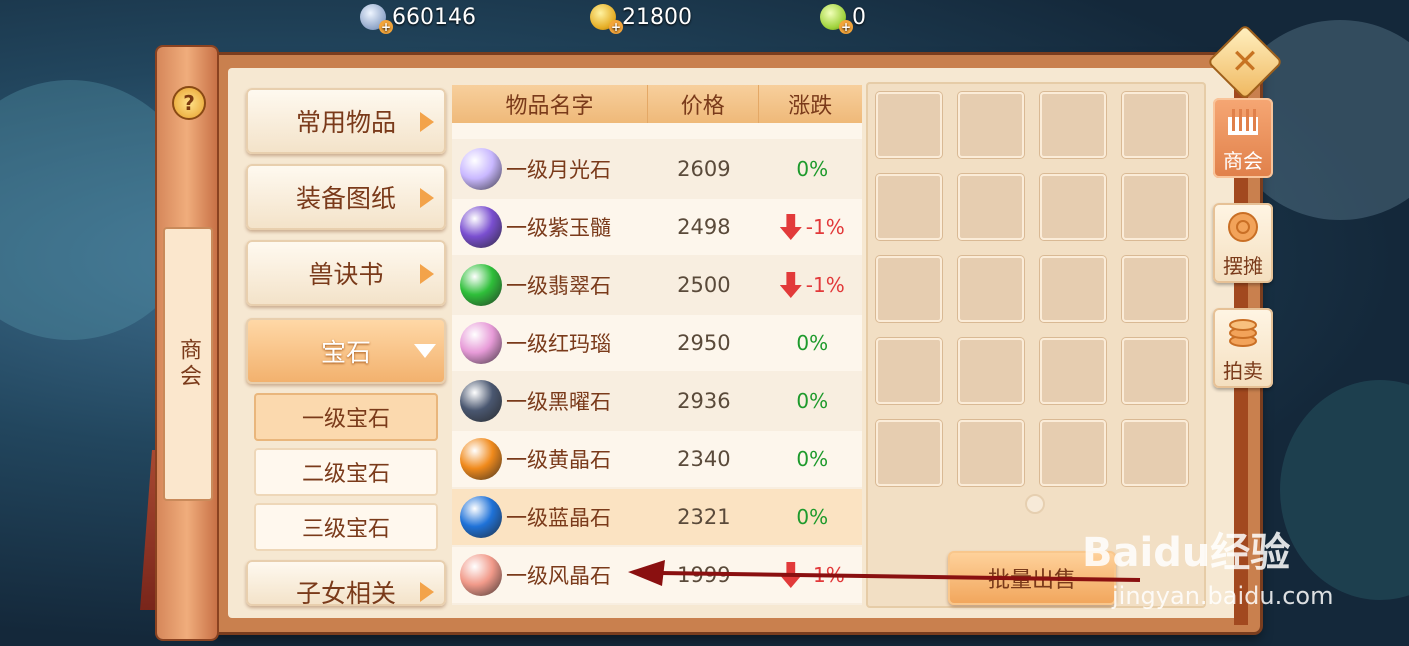 The image size is (1409, 646). What do you see at coordinates (704, 401) in the screenshot?
I see `item-price: 2936` at bounding box center [704, 401].